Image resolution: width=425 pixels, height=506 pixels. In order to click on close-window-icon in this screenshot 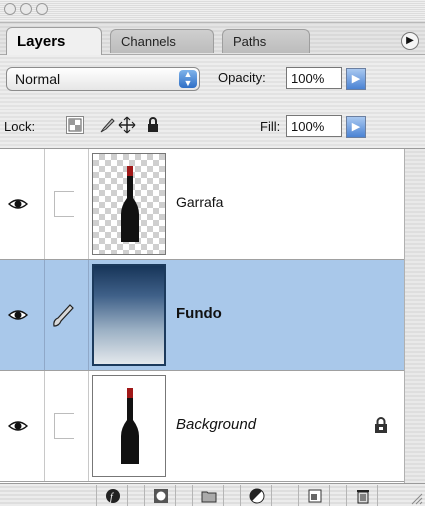, I will do `click(10, 9)`.